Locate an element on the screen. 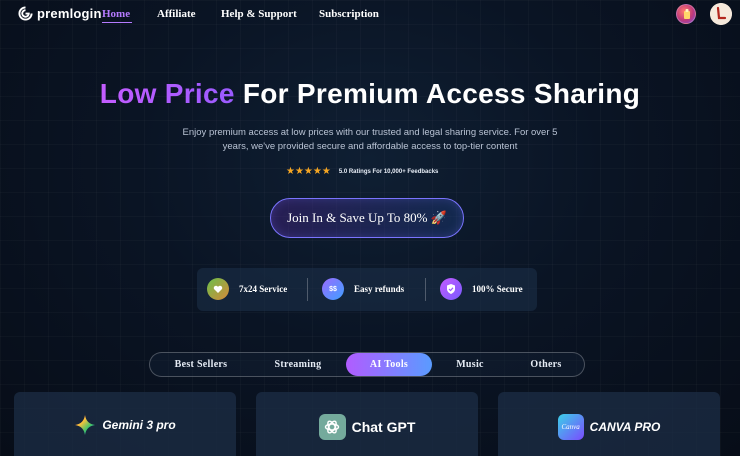 This screenshot has width=740, height=456. features-bar: 7x24 Service $$ Easy refunds 100% Secure is located at coordinates (367, 289).